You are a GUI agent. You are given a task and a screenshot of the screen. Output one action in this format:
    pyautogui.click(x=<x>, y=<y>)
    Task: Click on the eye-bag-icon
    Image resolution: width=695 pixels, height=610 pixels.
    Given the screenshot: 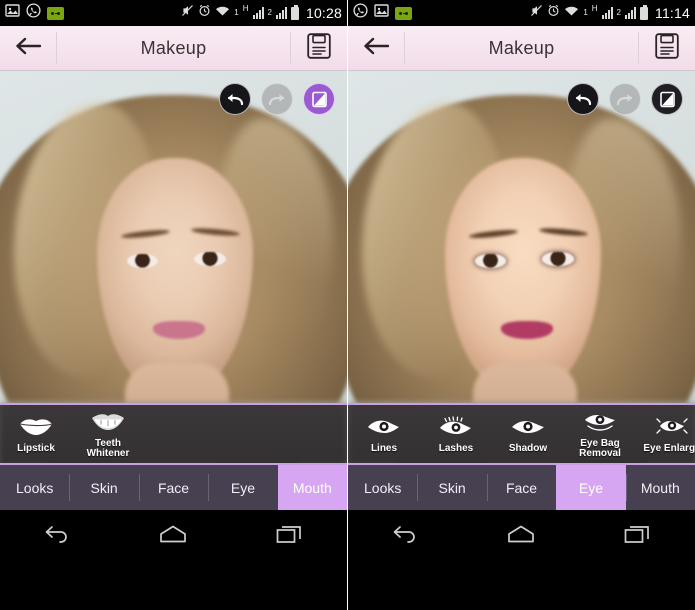 What is the action you would take?
    pyautogui.click(x=600, y=423)
    